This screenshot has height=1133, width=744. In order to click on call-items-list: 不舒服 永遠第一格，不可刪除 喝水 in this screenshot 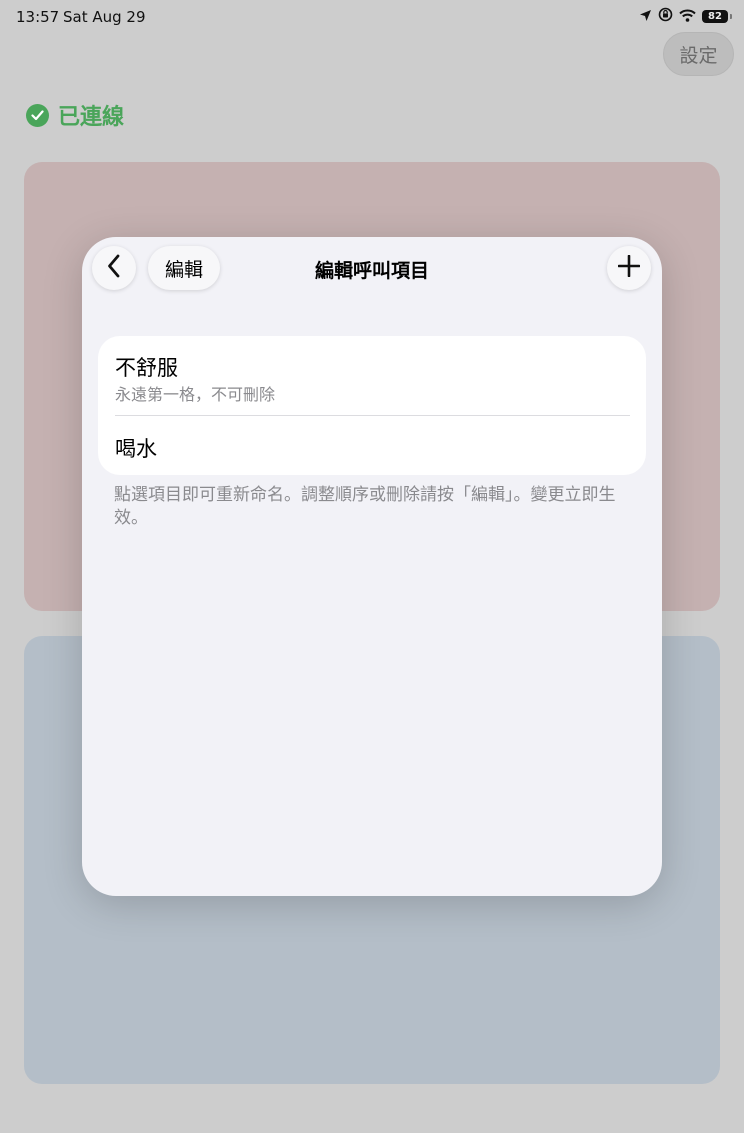, I will do `click(372, 405)`.